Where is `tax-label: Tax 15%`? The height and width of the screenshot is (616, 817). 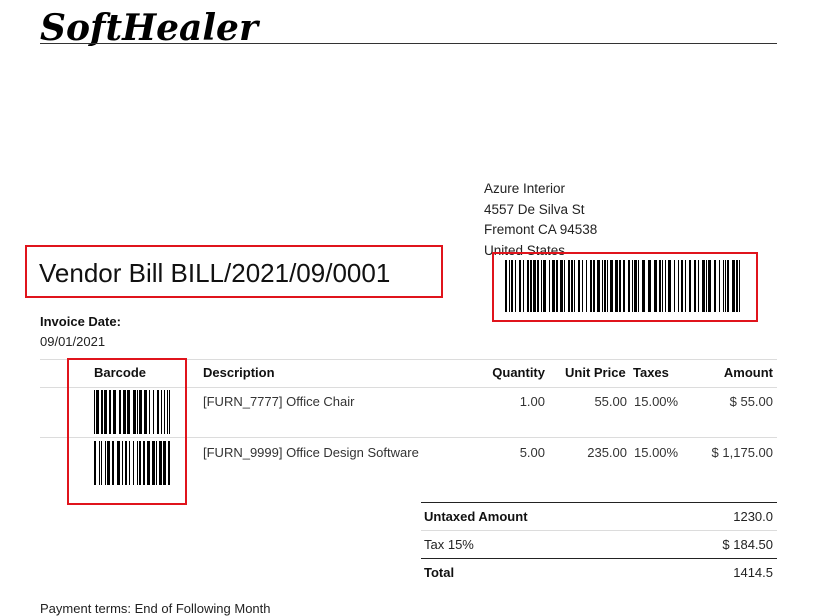
tax-label: Tax 15% is located at coordinates (449, 544).